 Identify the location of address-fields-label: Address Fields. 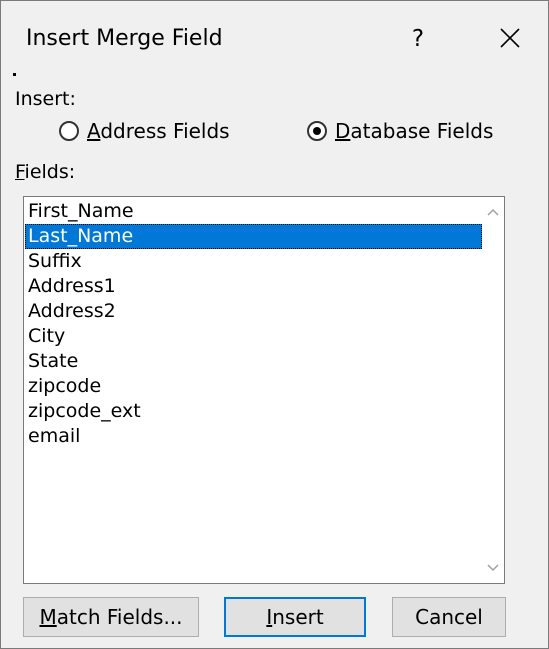
(158, 131).